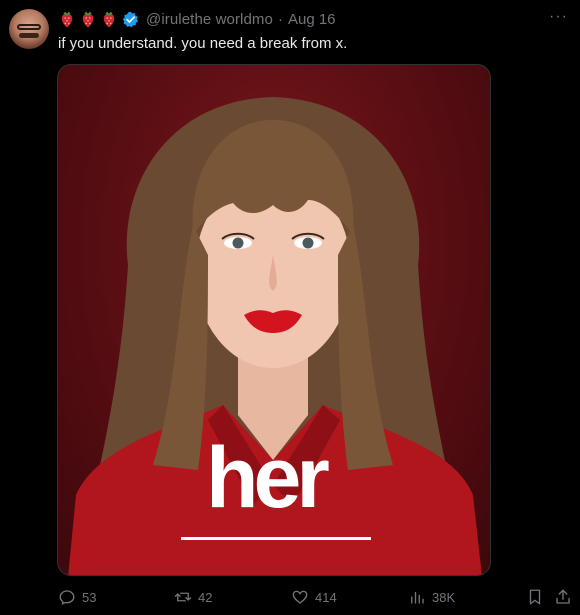  I want to click on avatar, so click(29, 29).